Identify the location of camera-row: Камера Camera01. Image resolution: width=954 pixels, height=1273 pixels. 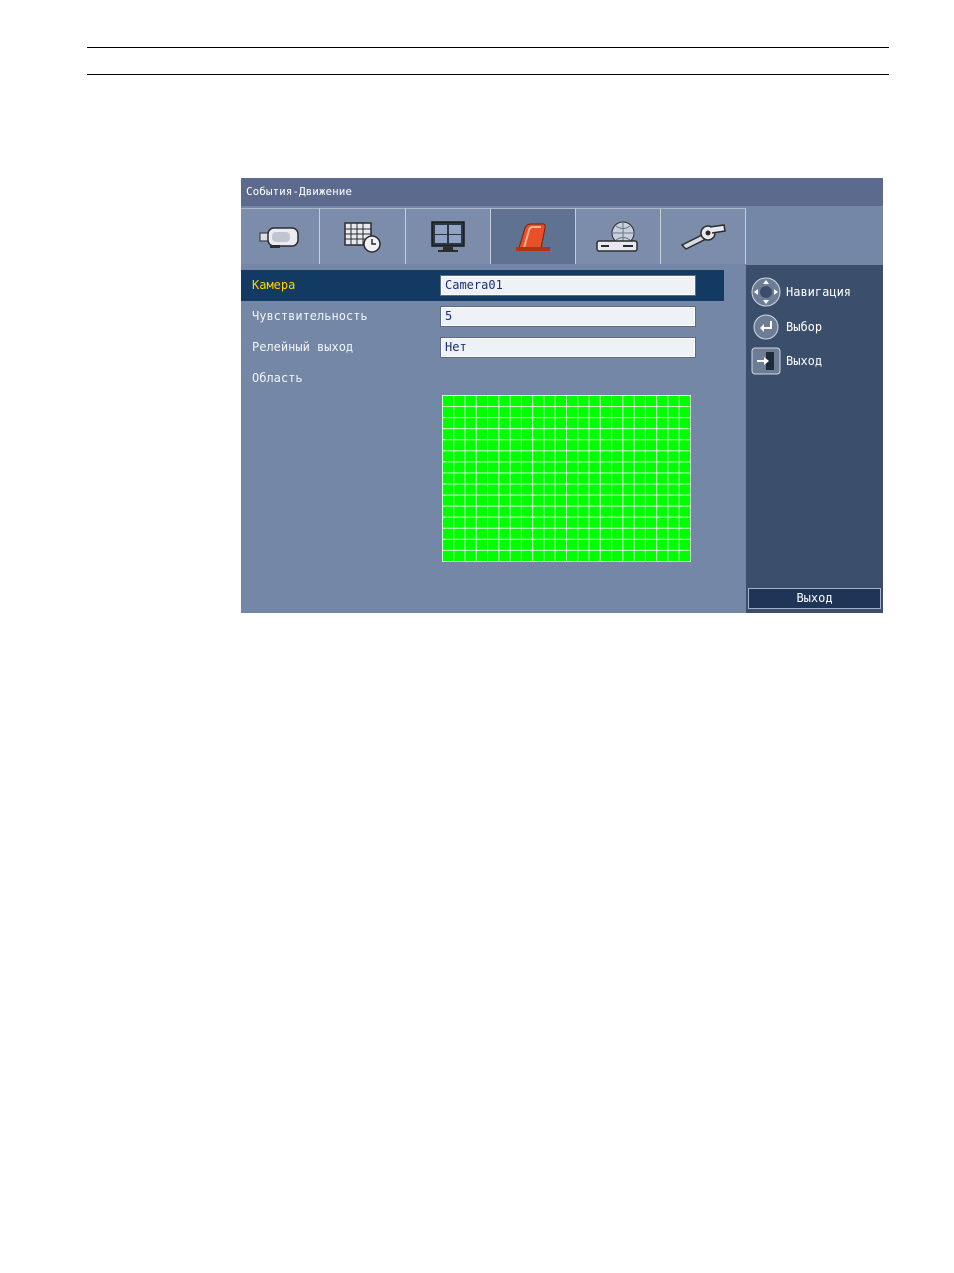
(482, 285).